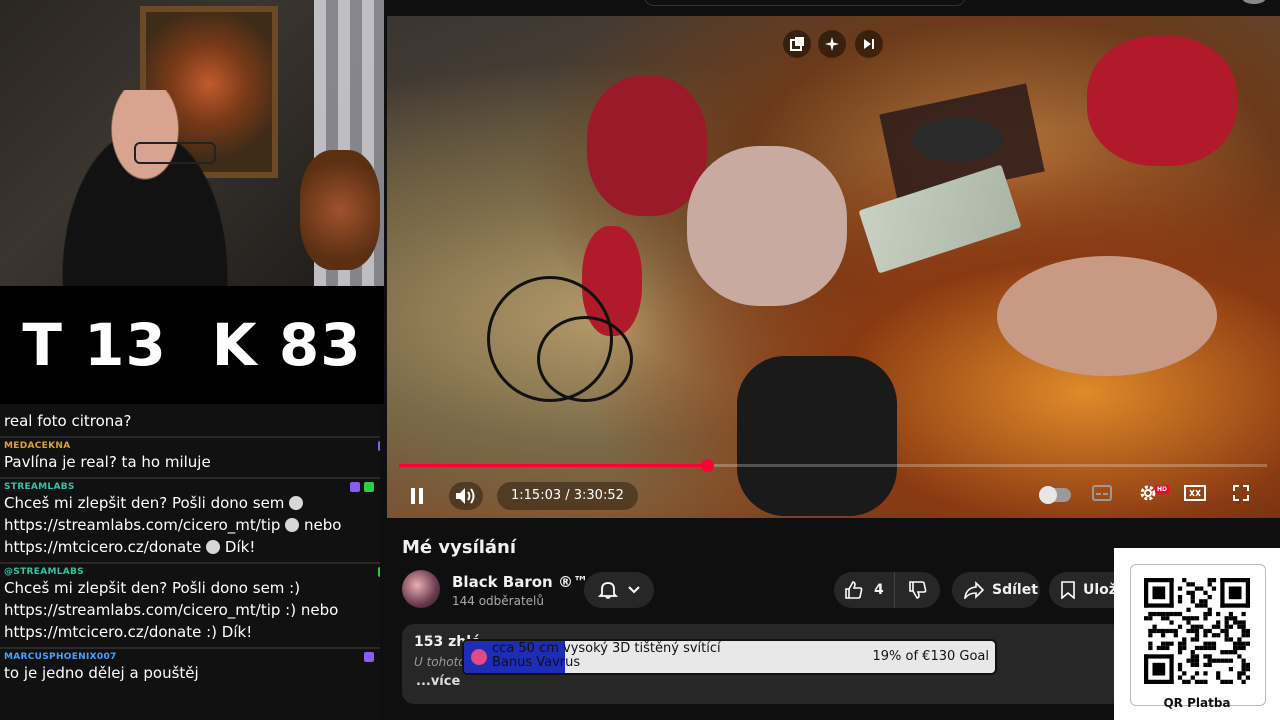 The image size is (1280, 720). I want to click on search-box, so click(805, 3).